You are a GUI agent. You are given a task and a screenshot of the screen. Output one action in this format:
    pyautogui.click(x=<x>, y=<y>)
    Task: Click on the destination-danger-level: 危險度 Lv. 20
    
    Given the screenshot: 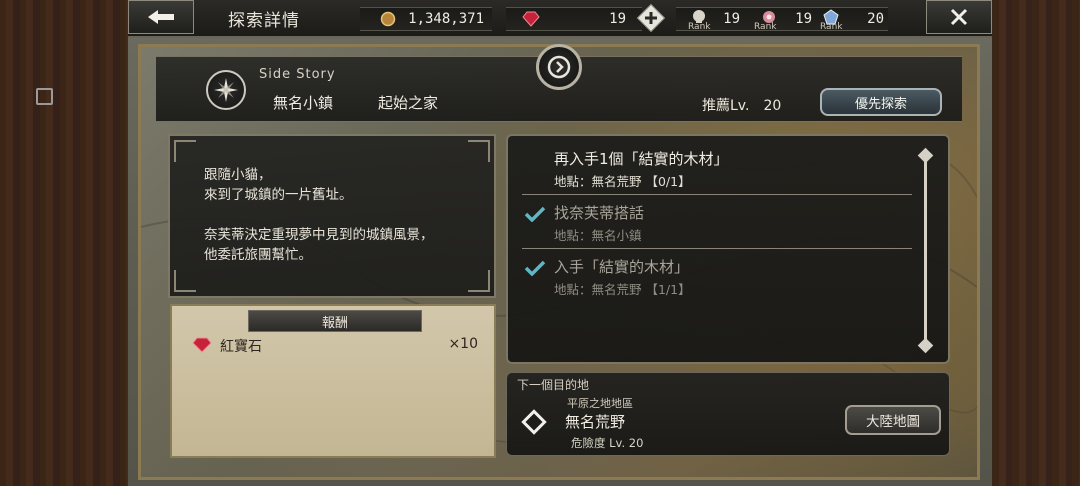 What is the action you would take?
    pyautogui.click(x=607, y=443)
    